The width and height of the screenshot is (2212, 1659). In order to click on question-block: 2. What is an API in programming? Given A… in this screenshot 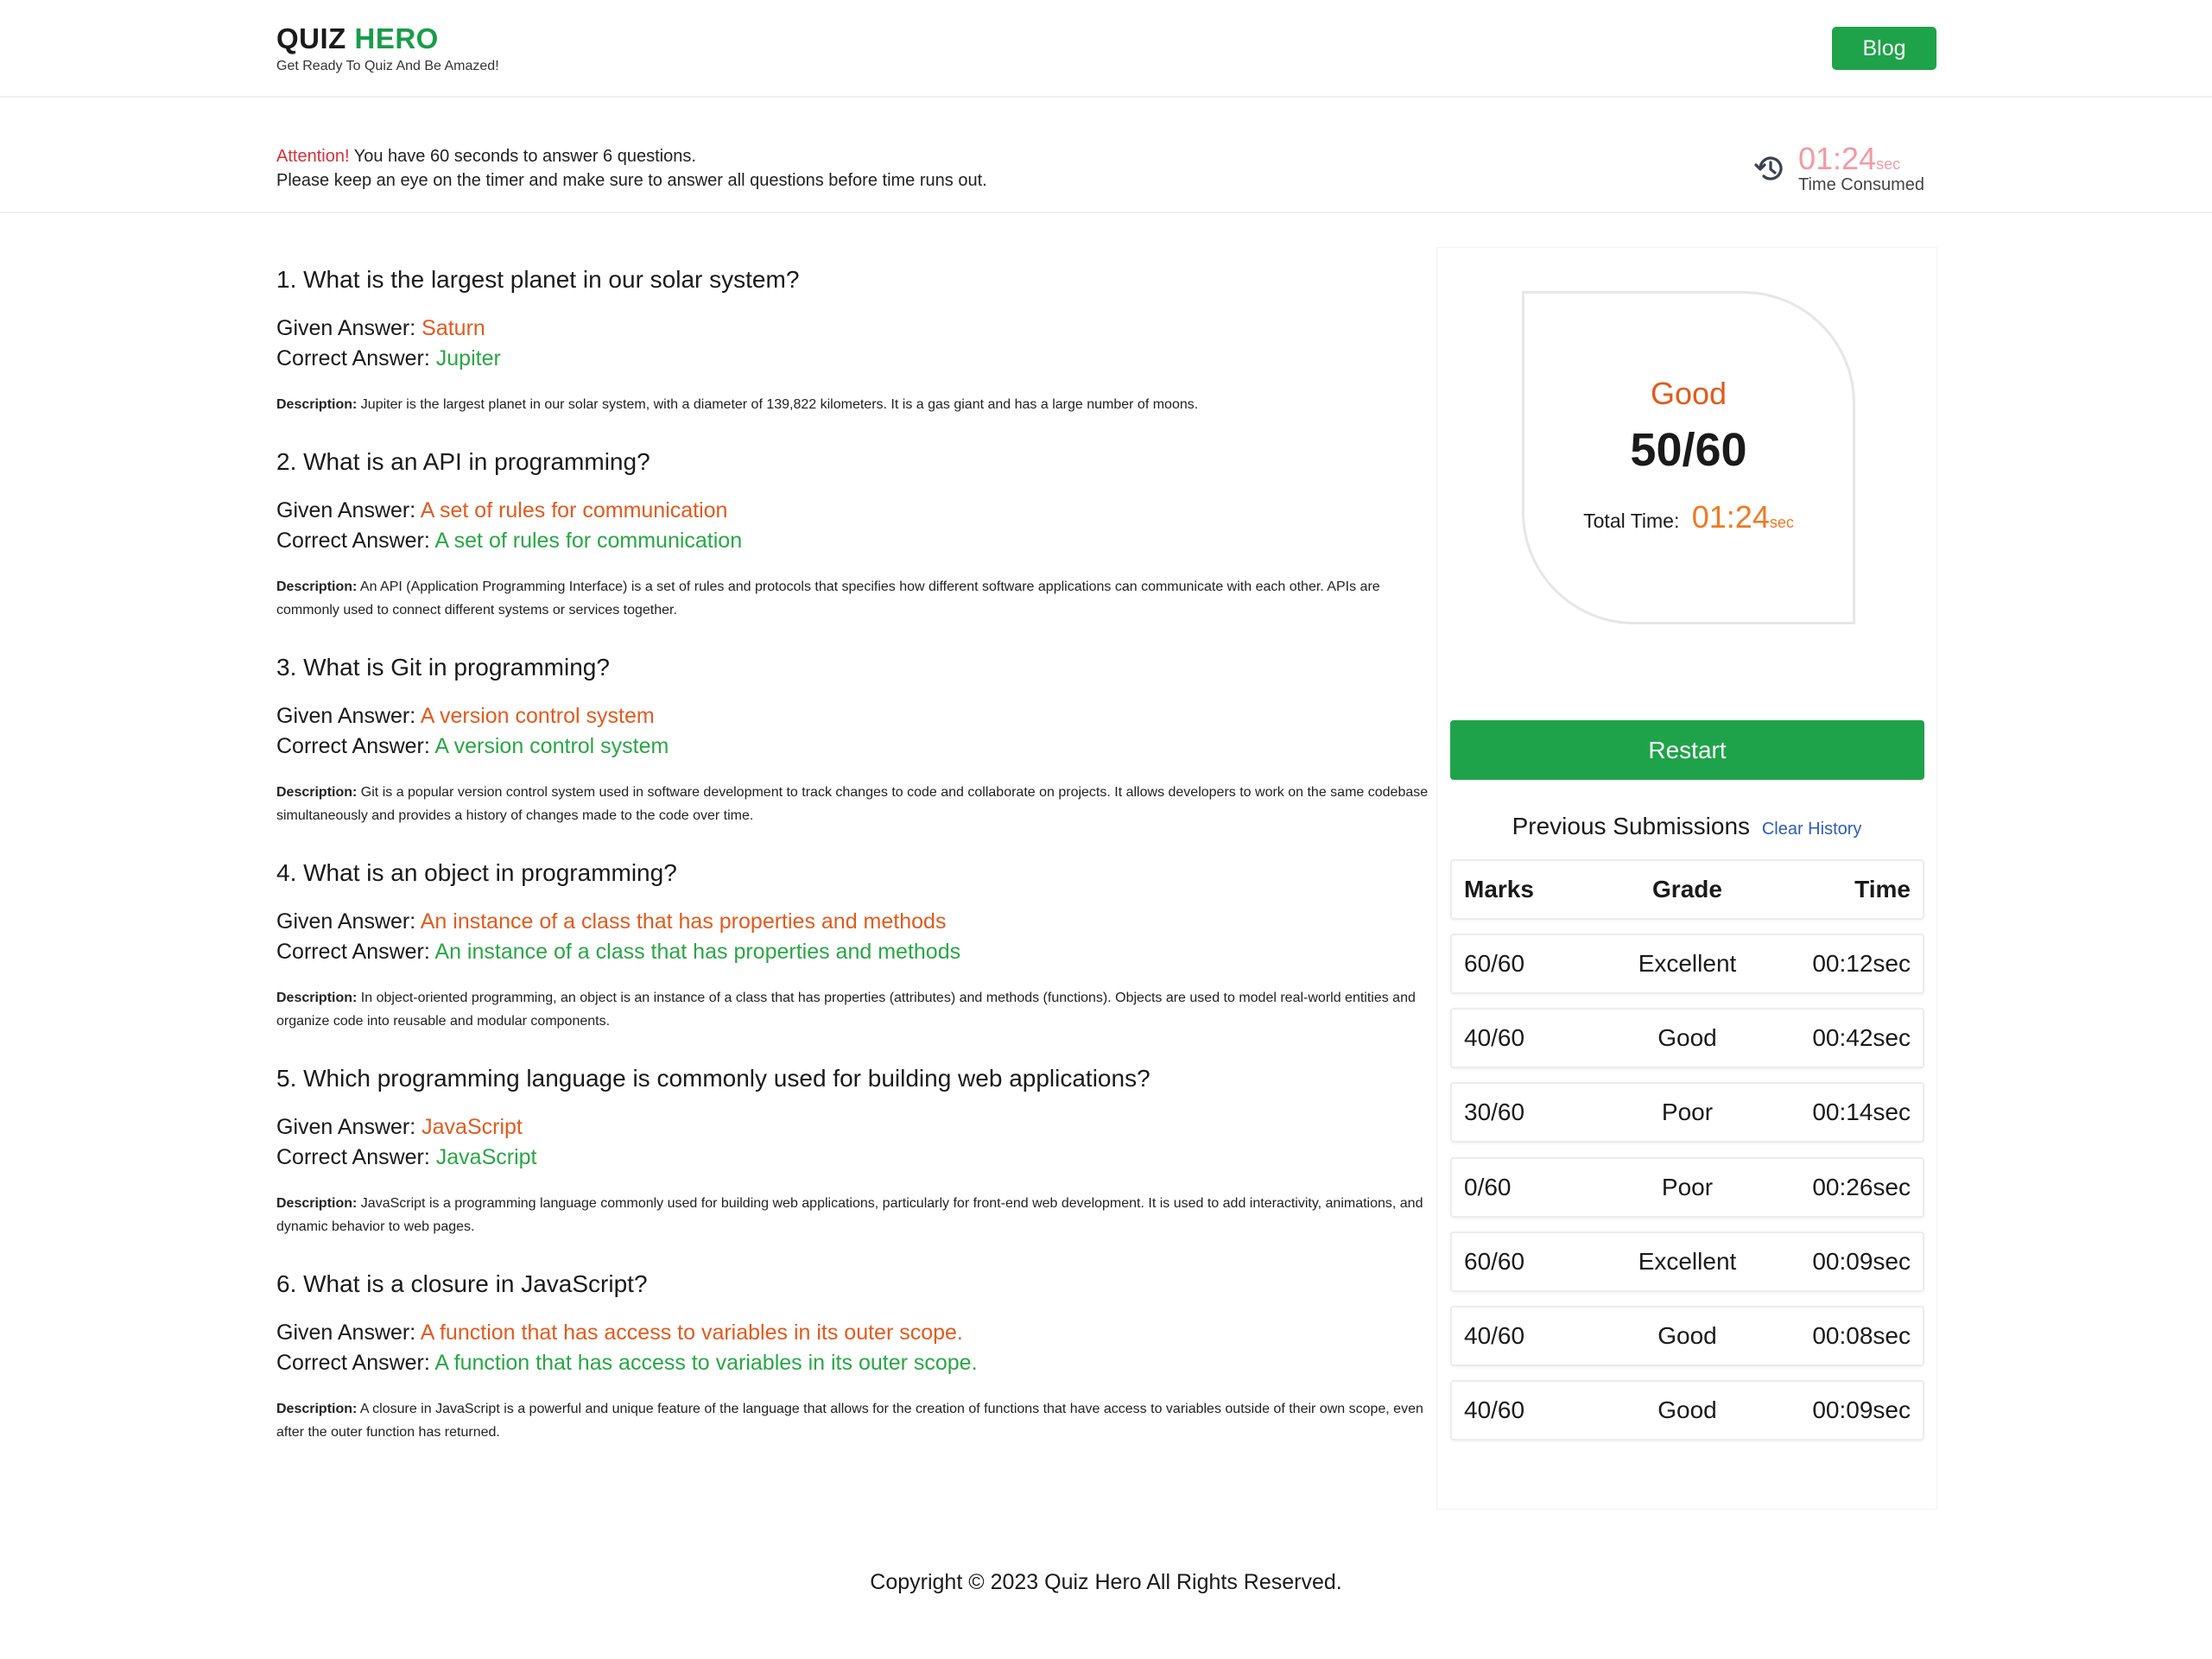, I will do `click(852, 534)`.